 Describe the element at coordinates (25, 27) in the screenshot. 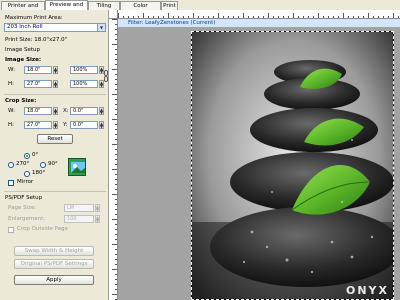

I see `print-area-value: 203 Inch Roll` at that location.